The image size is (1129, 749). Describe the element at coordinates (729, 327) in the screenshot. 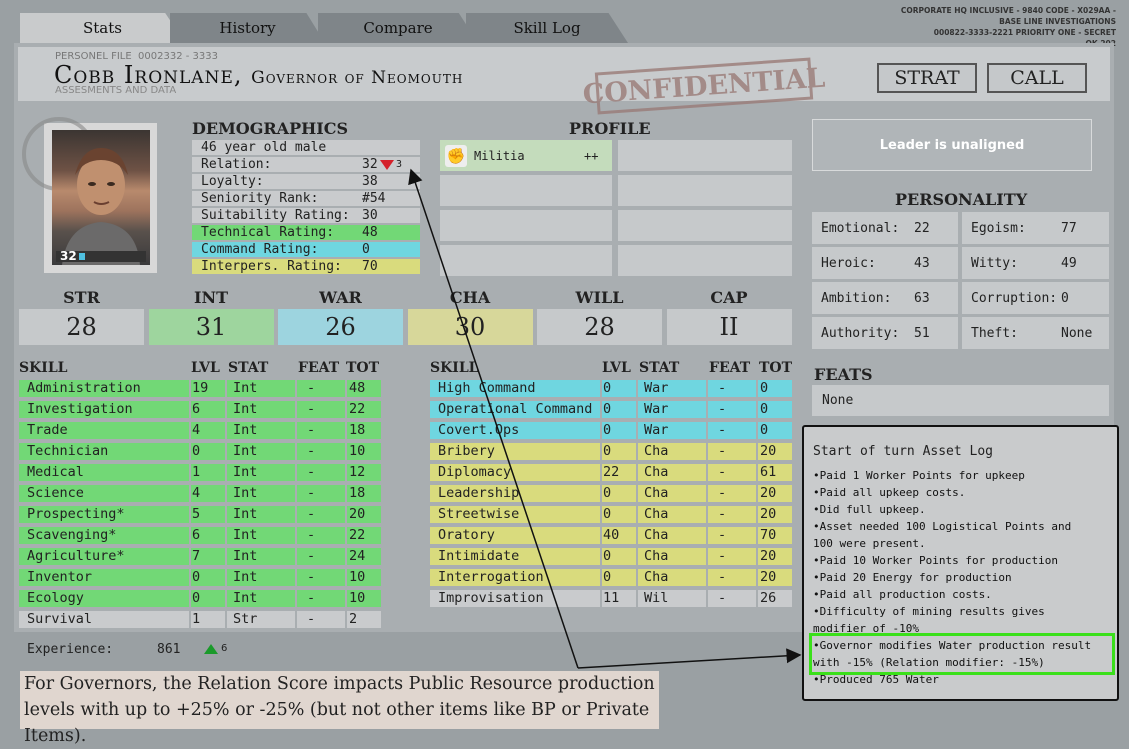

I see `attribute-value: II` at that location.